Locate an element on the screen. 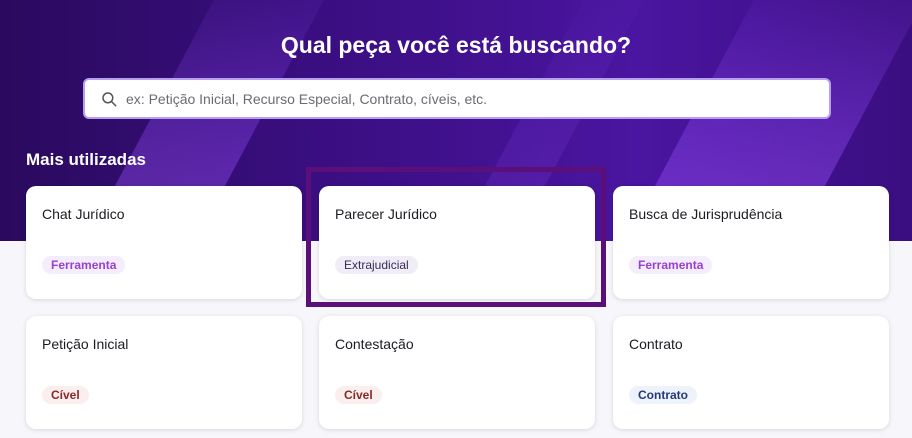 The image size is (912, 438). search-bar is located at coordinates (457, 98).